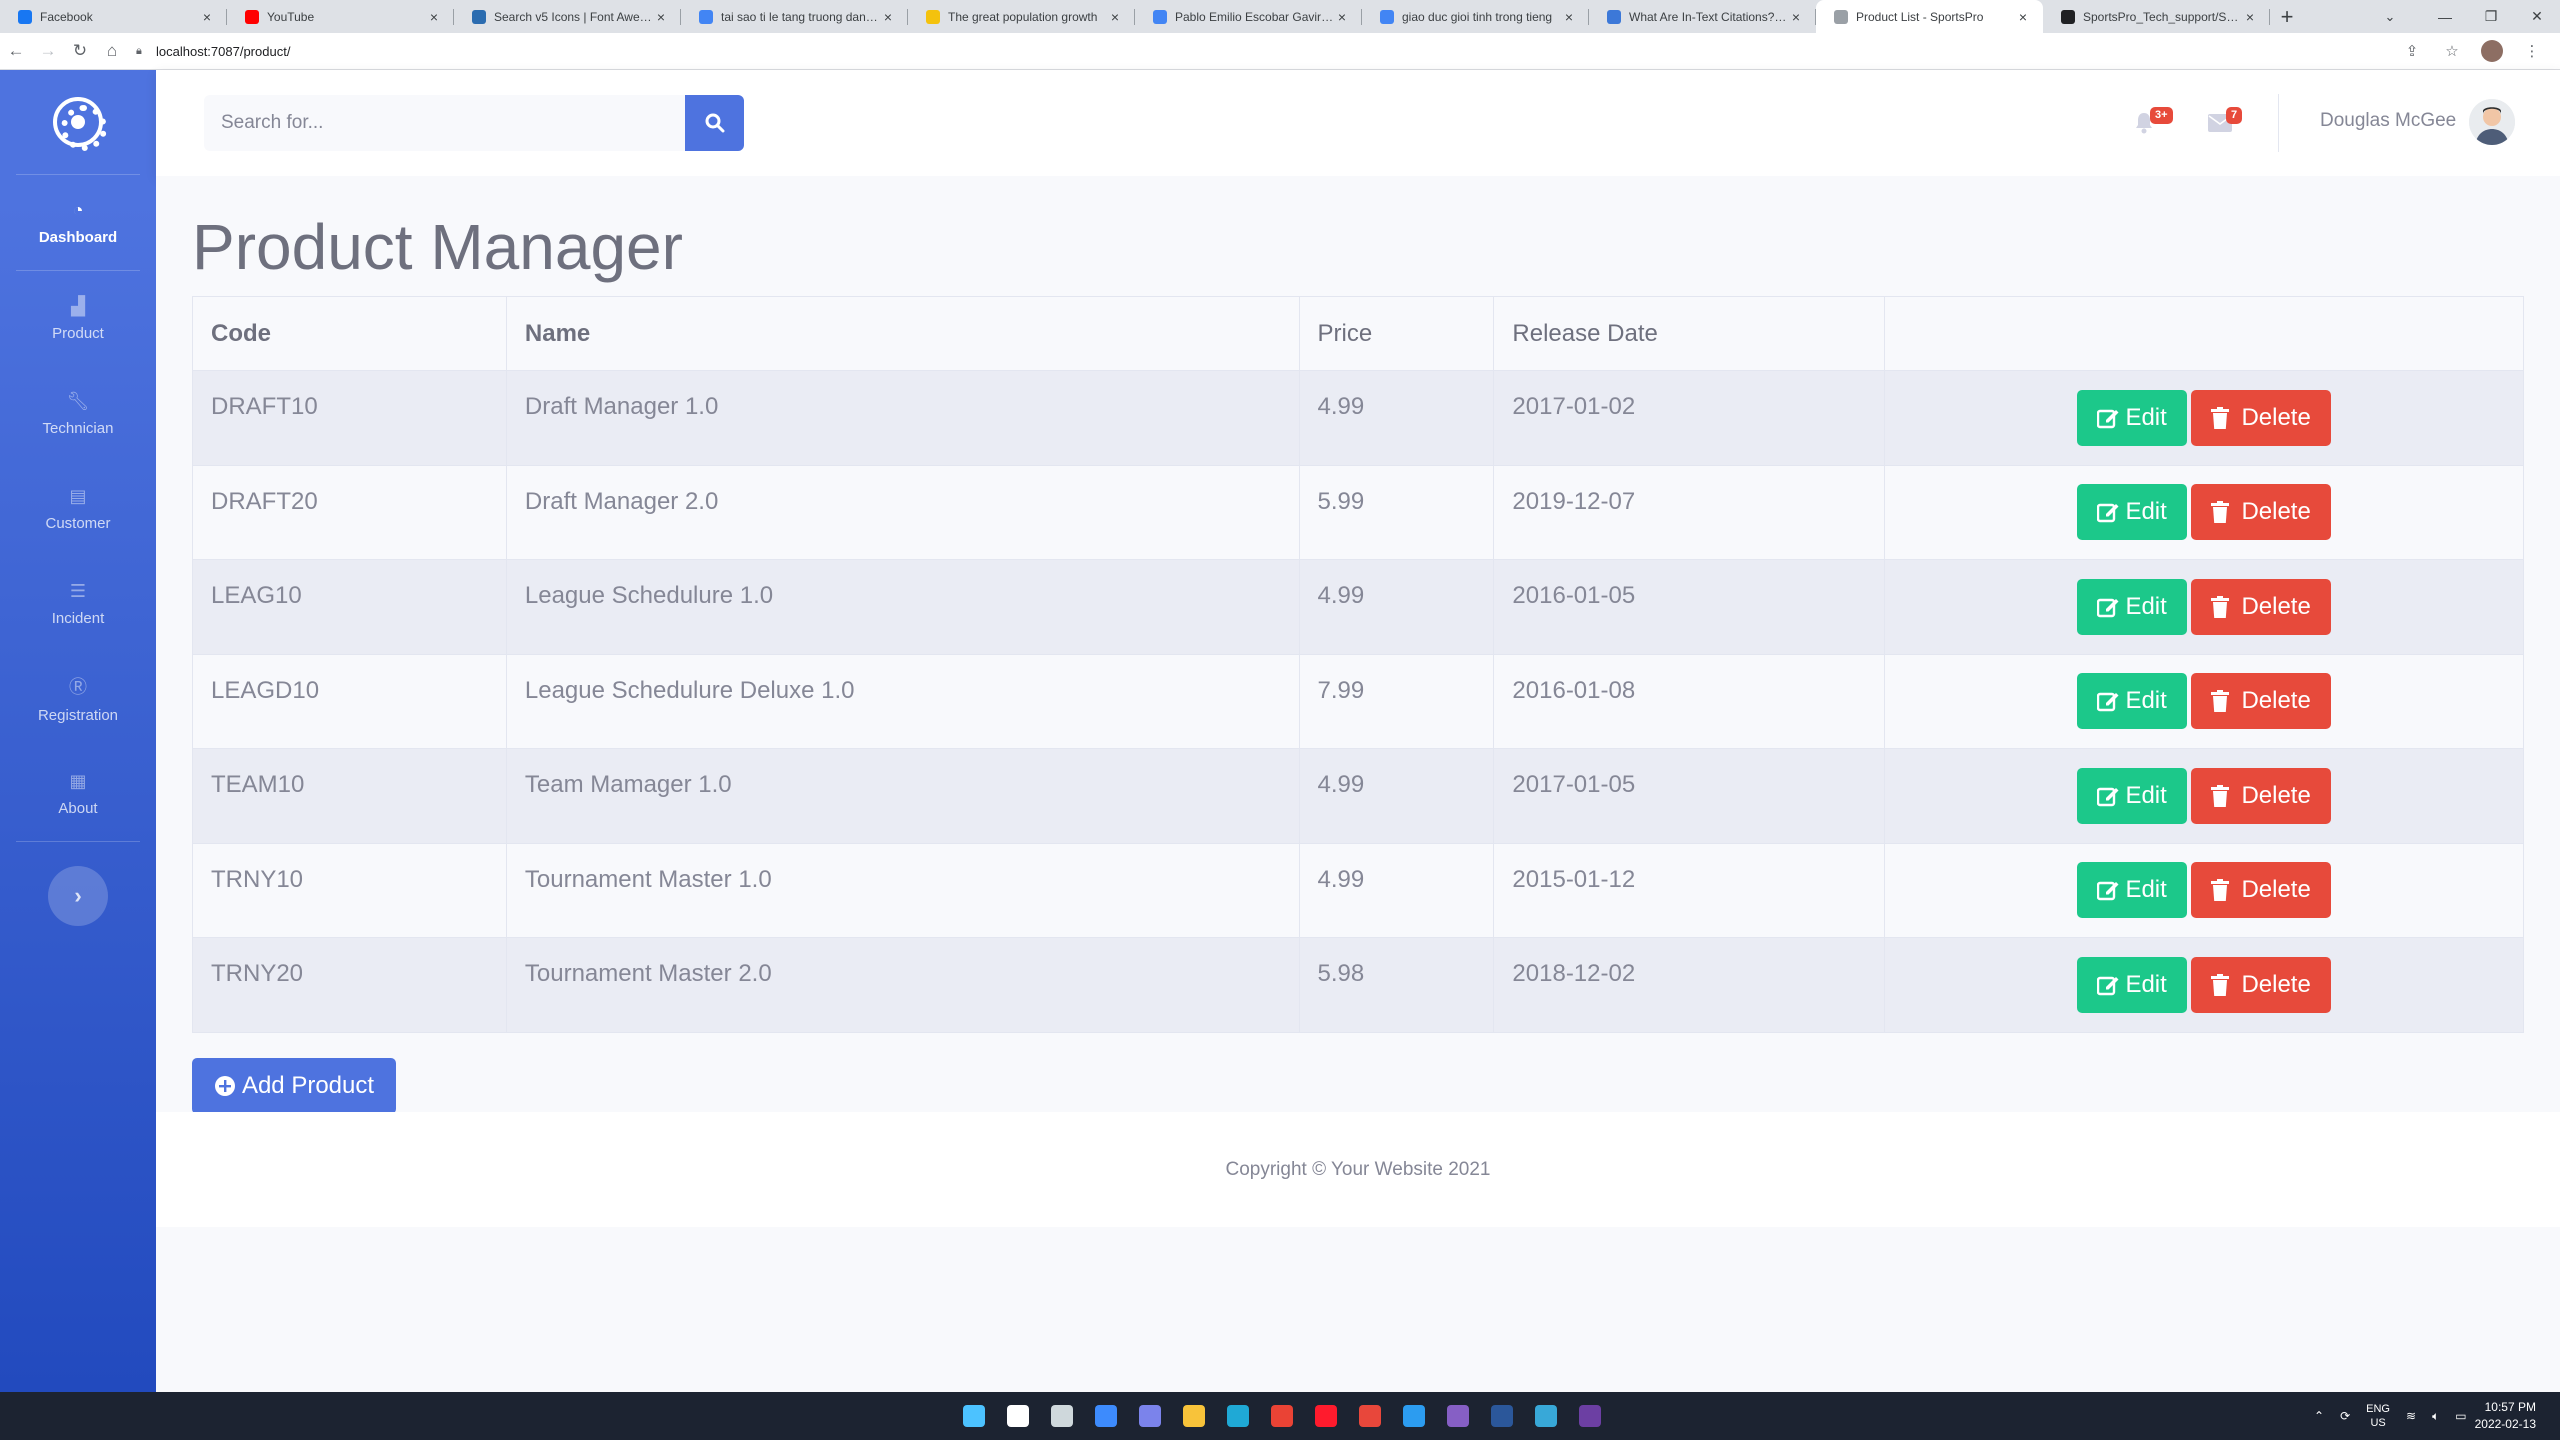 Image resolution: width=2560 pixels, height=1440 pixels. Describe the element at coordinates (1590, 1416) in the screenshot. I see `app-icon` at that location.